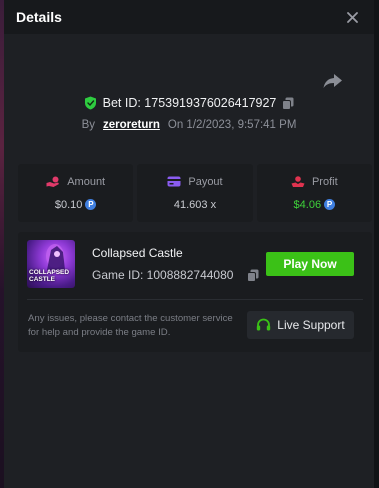  I want to click on game-name: Collapsed Castle, so click(137, 253).